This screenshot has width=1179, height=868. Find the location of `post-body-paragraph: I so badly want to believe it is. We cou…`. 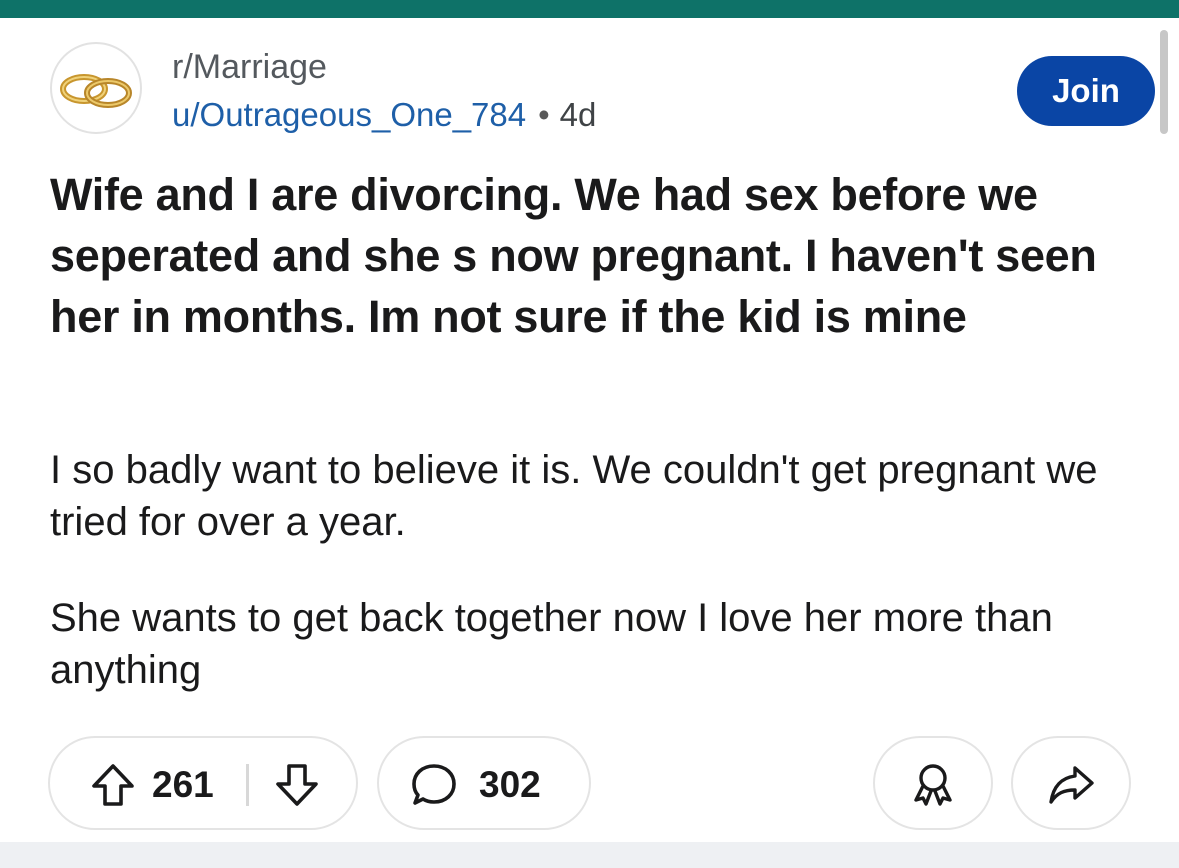

post-body-paragraph: I so badly want to believe it is. We cou… is located at coordinates (574, 496).